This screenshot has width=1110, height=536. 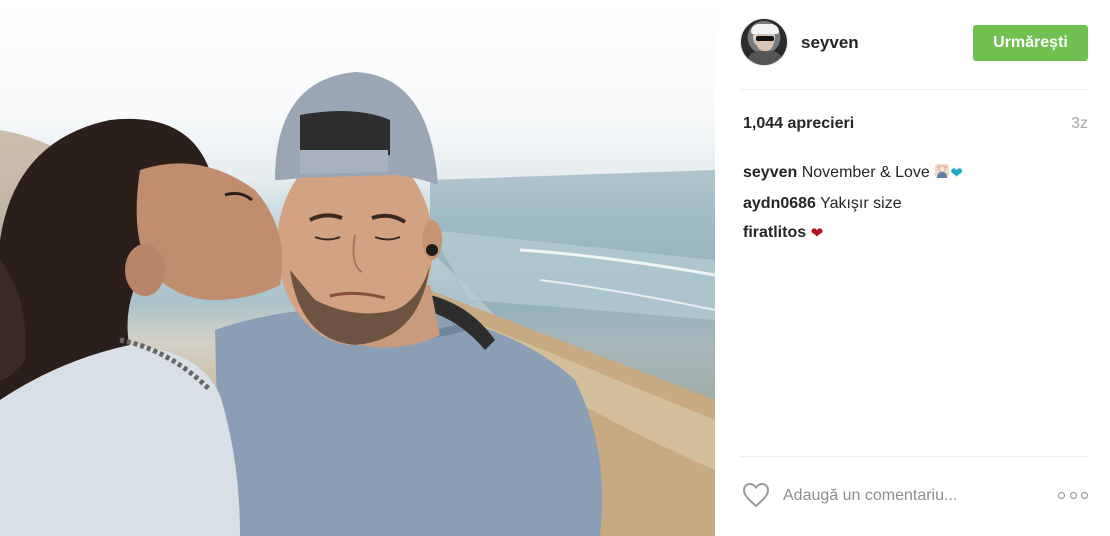 What do you see at coordinates (765, 38) in the screenshot?
I see `avatar-sunglasses` at bounding box center [765, 38].